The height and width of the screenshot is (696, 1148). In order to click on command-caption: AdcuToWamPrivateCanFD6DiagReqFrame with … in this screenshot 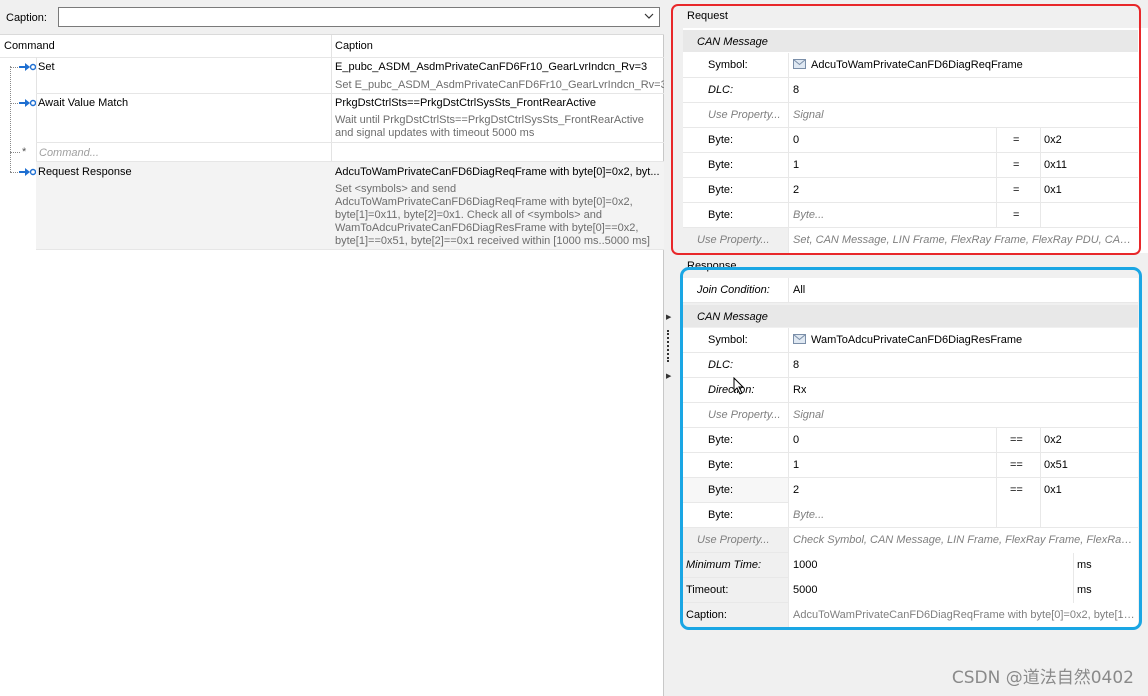, I will do `click(497, 172)`.